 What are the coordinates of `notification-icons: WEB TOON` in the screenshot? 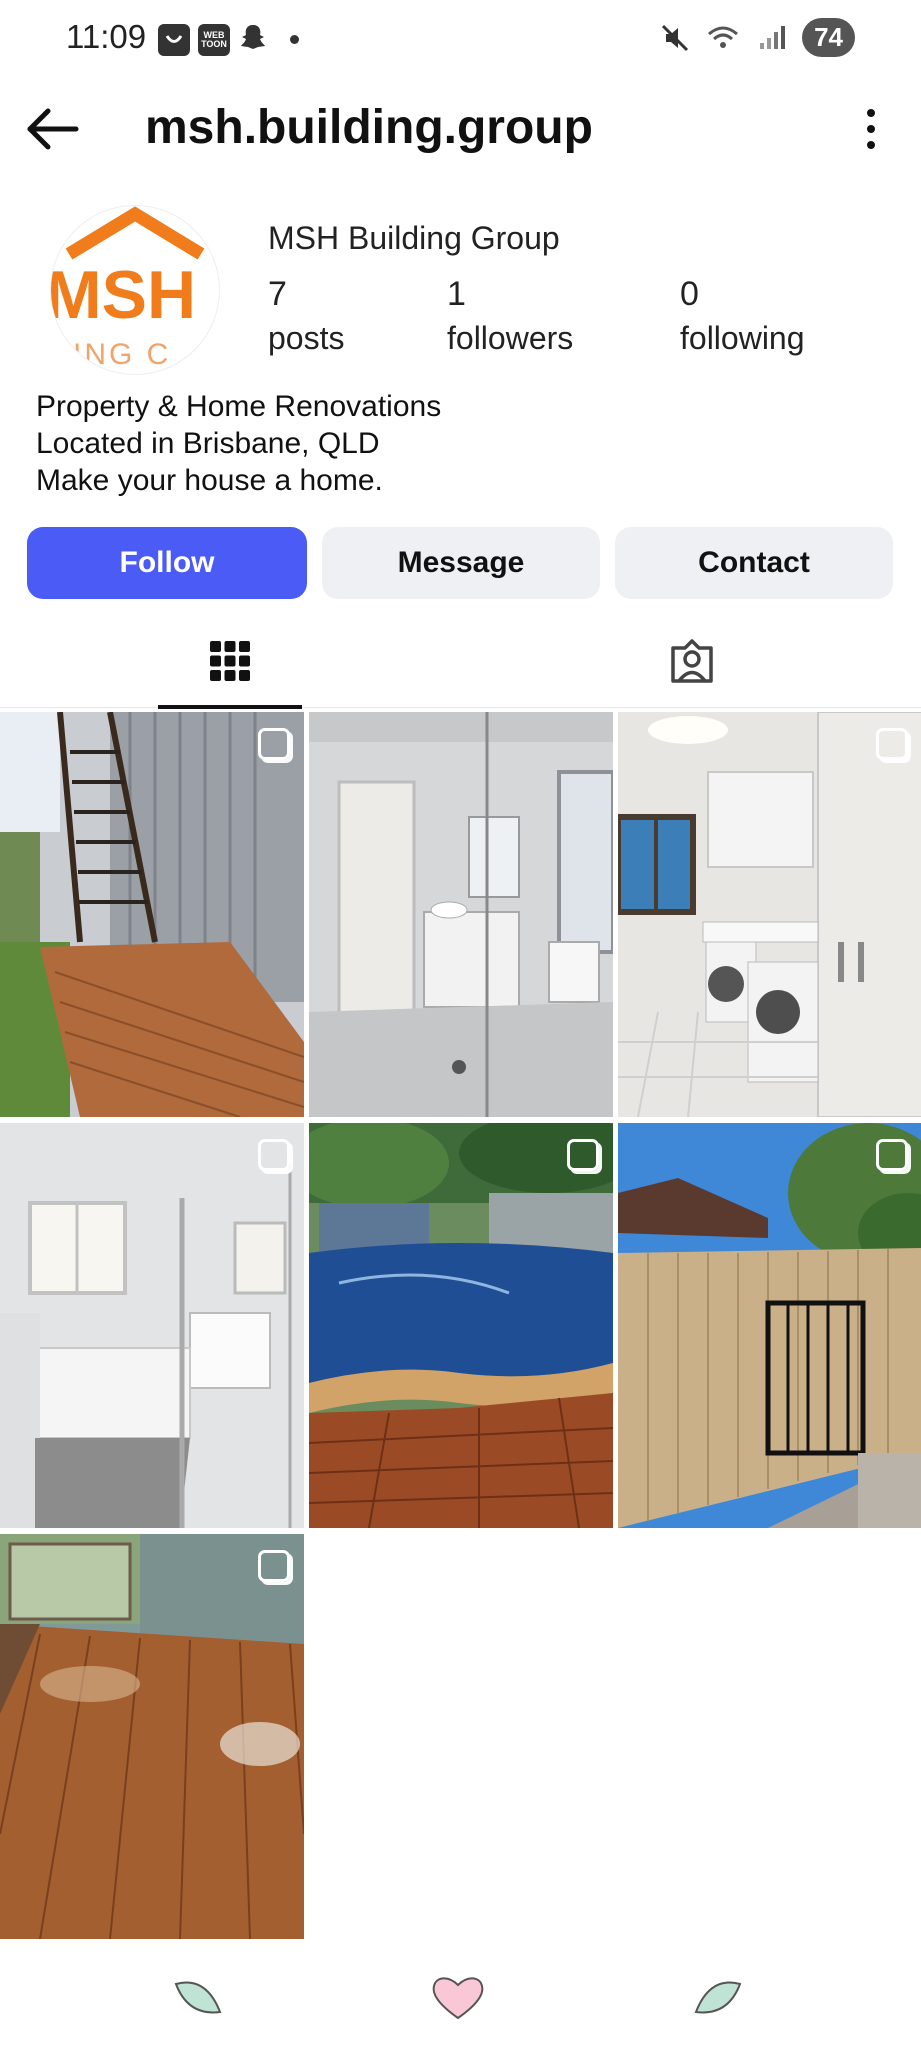 It's located at (228, 39).